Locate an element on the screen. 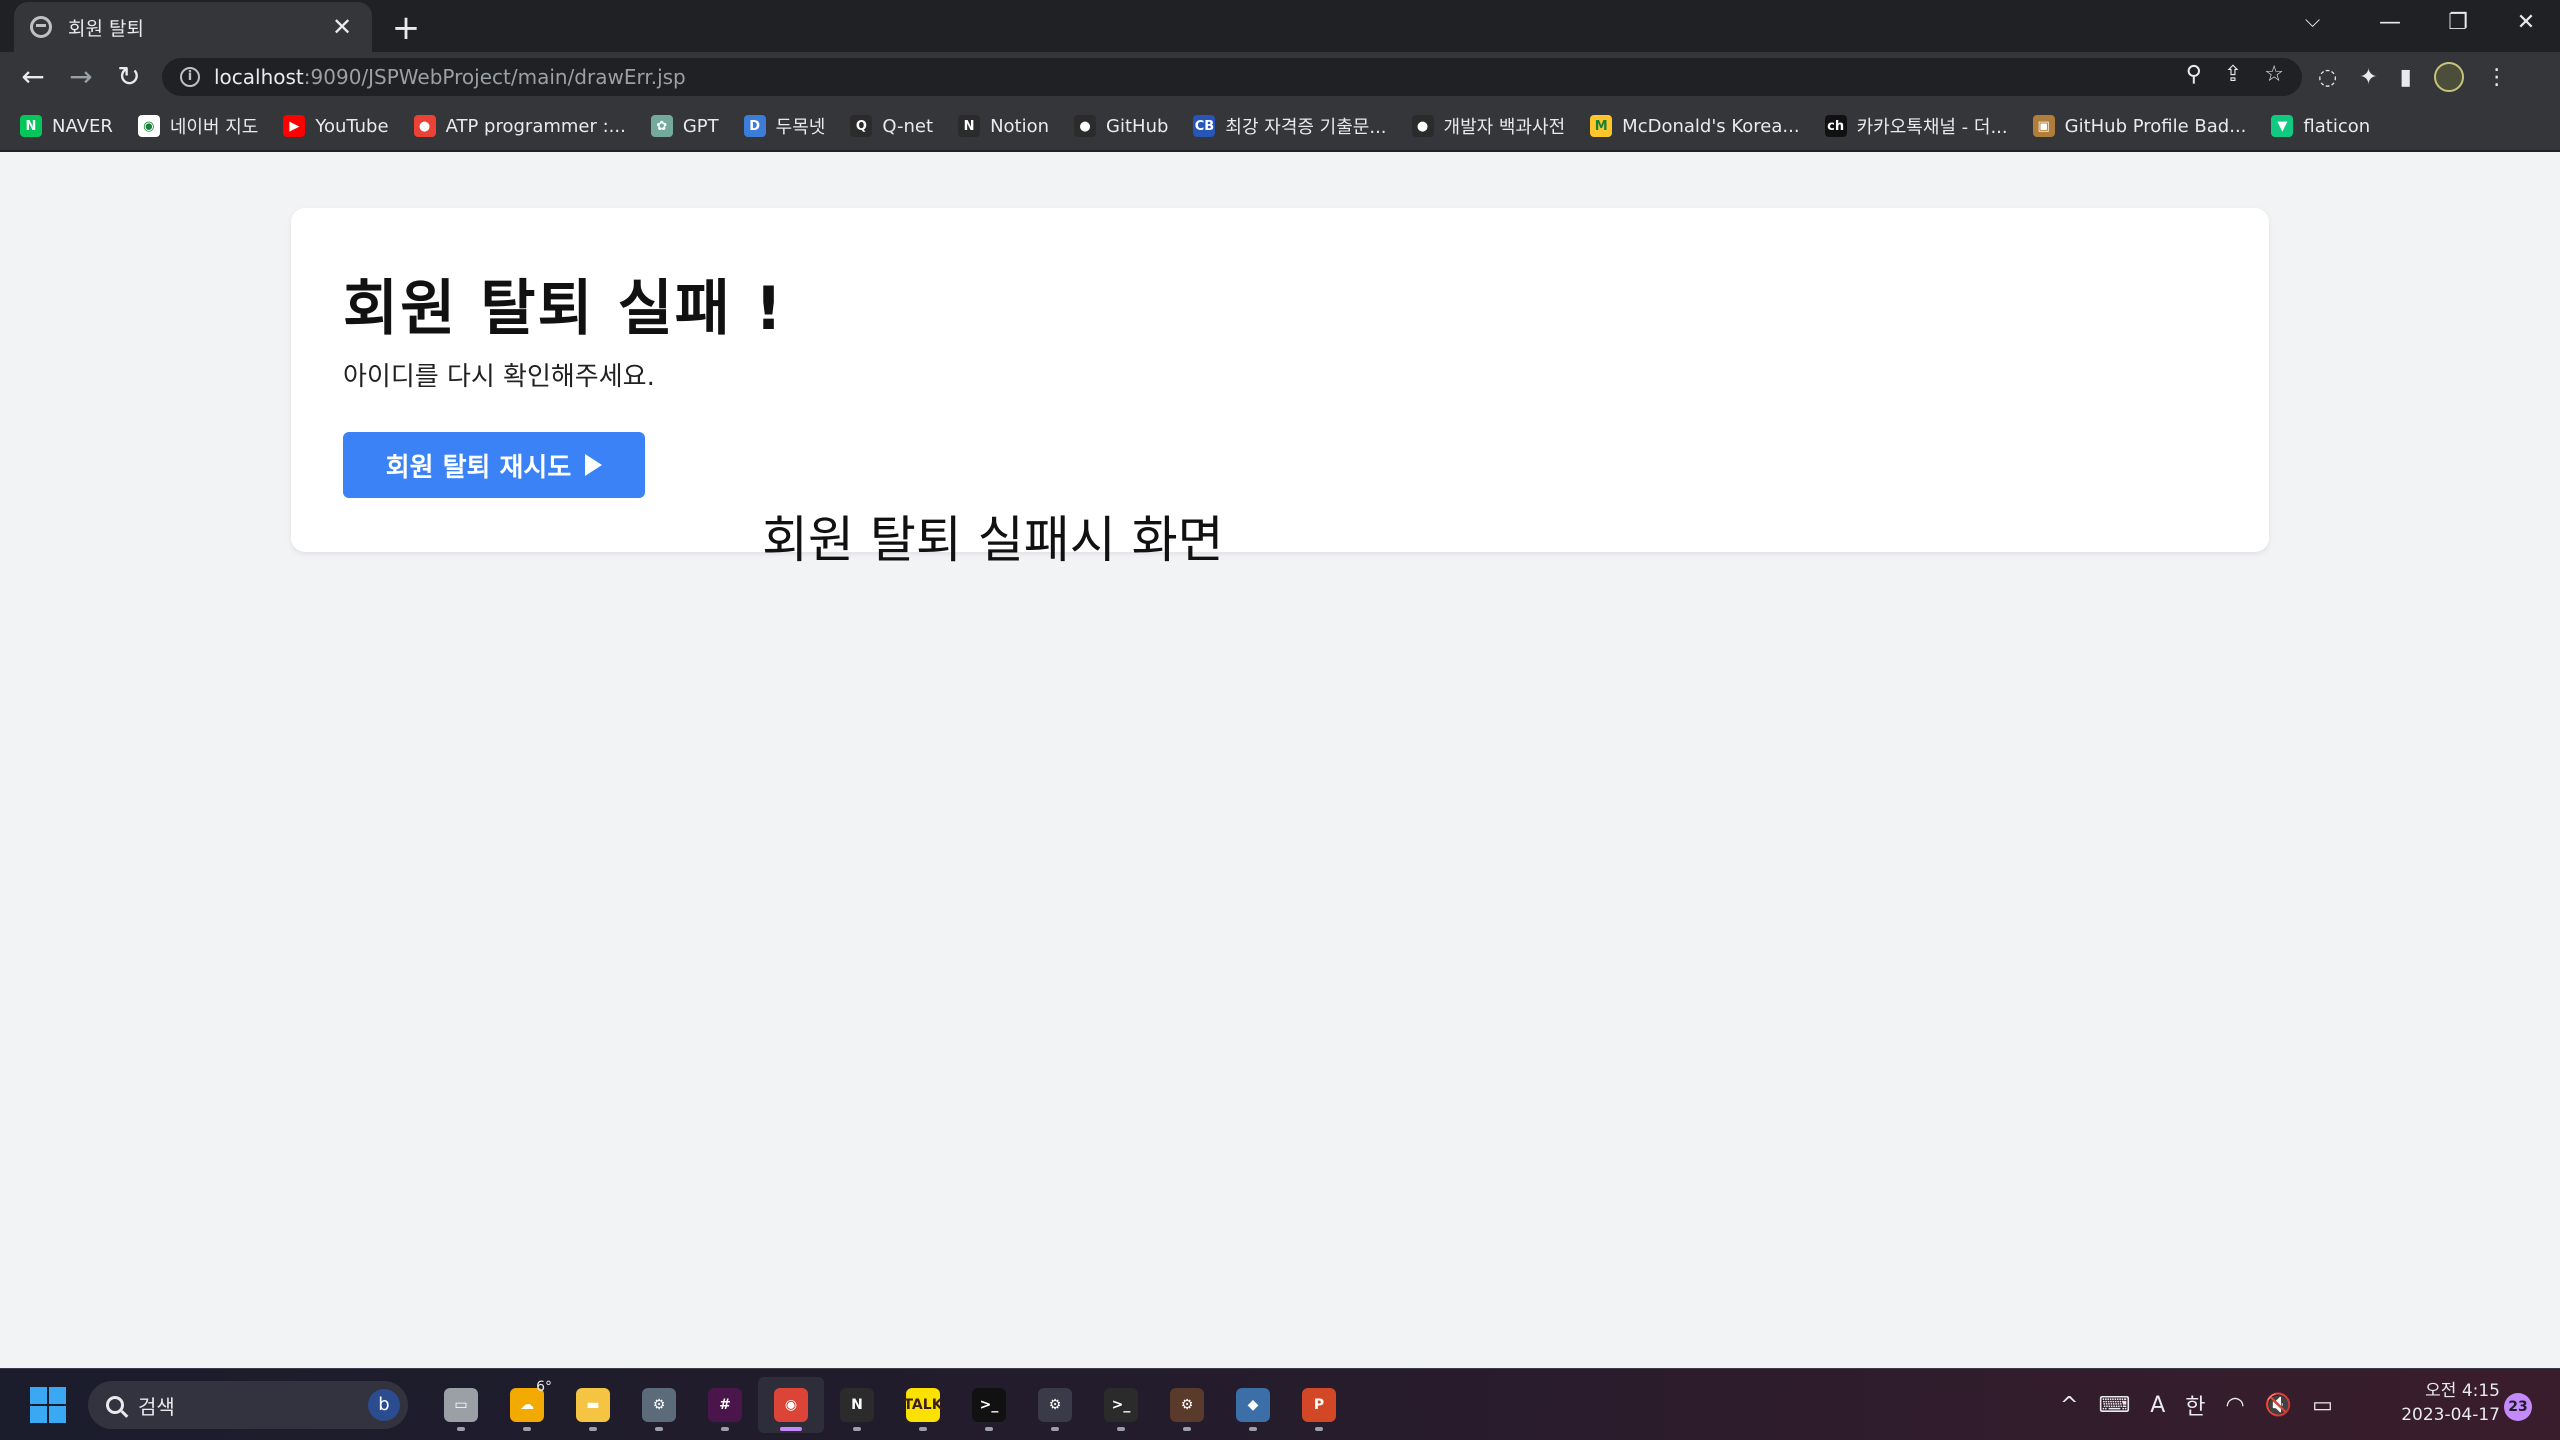  taskbar-search-placeholder: 검색 is located at coordinates (156, 1406).